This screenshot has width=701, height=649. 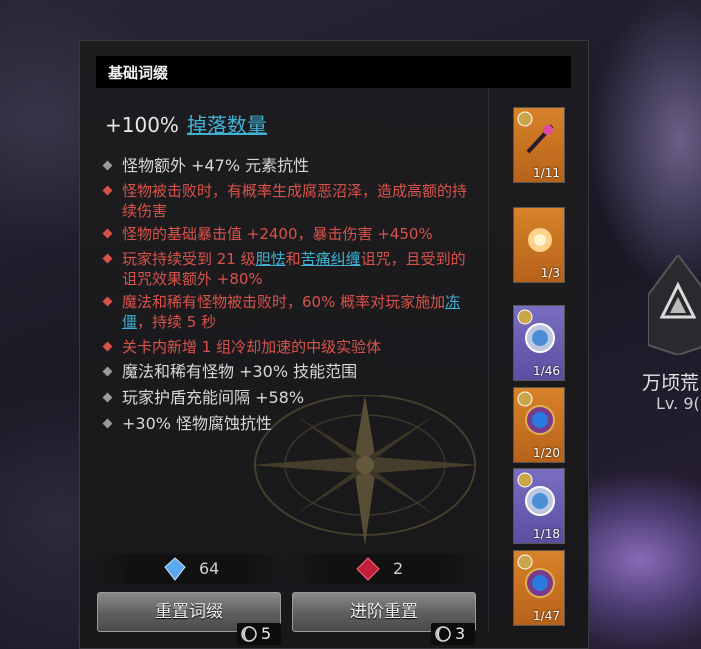 I want to click on map-name: 万顷荒, so click(x=671, y=383).